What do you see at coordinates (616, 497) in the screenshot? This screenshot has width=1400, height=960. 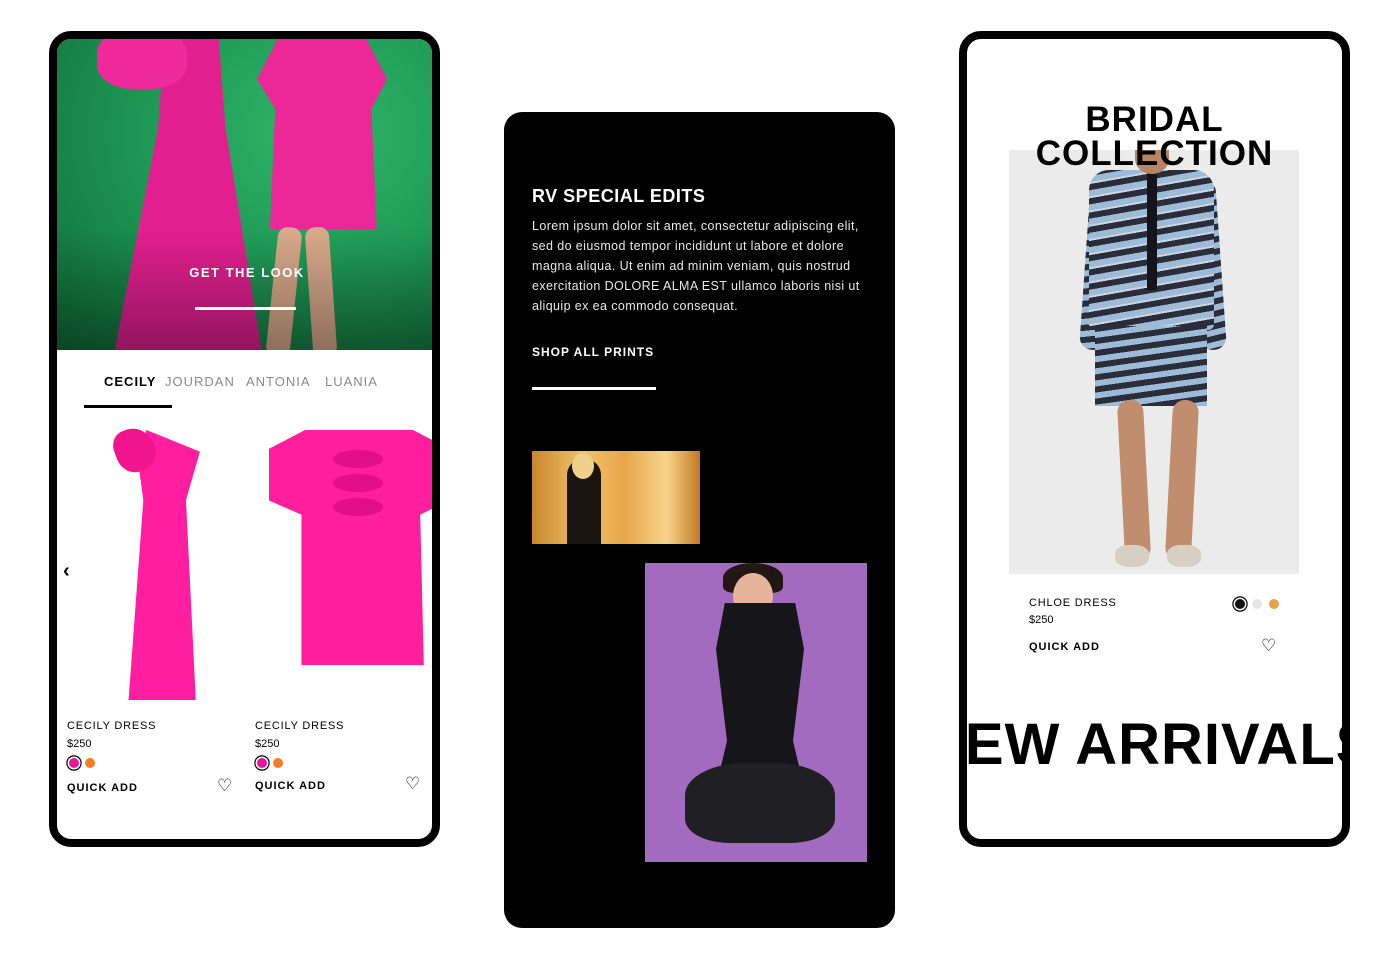 I see `editorial-photo-gold` at bounding box center [616, 497].